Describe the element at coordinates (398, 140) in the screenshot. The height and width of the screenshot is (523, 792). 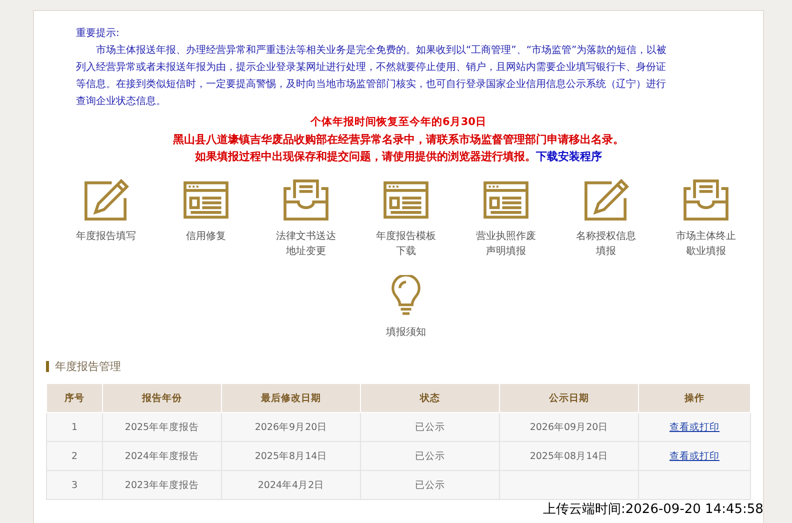
I see `abnormal-list-notice: 黑山县八道壕镇吉华废品收购部在经营异常名录中，请联系市场监督管理部门申请移出名录。` at that location.